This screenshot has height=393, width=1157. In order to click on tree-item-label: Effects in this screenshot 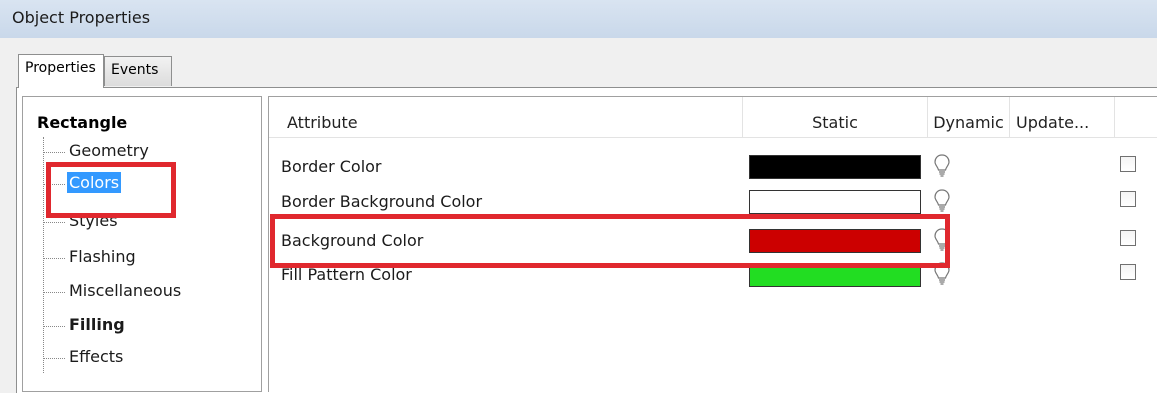, I will do `click(96, 356)`.